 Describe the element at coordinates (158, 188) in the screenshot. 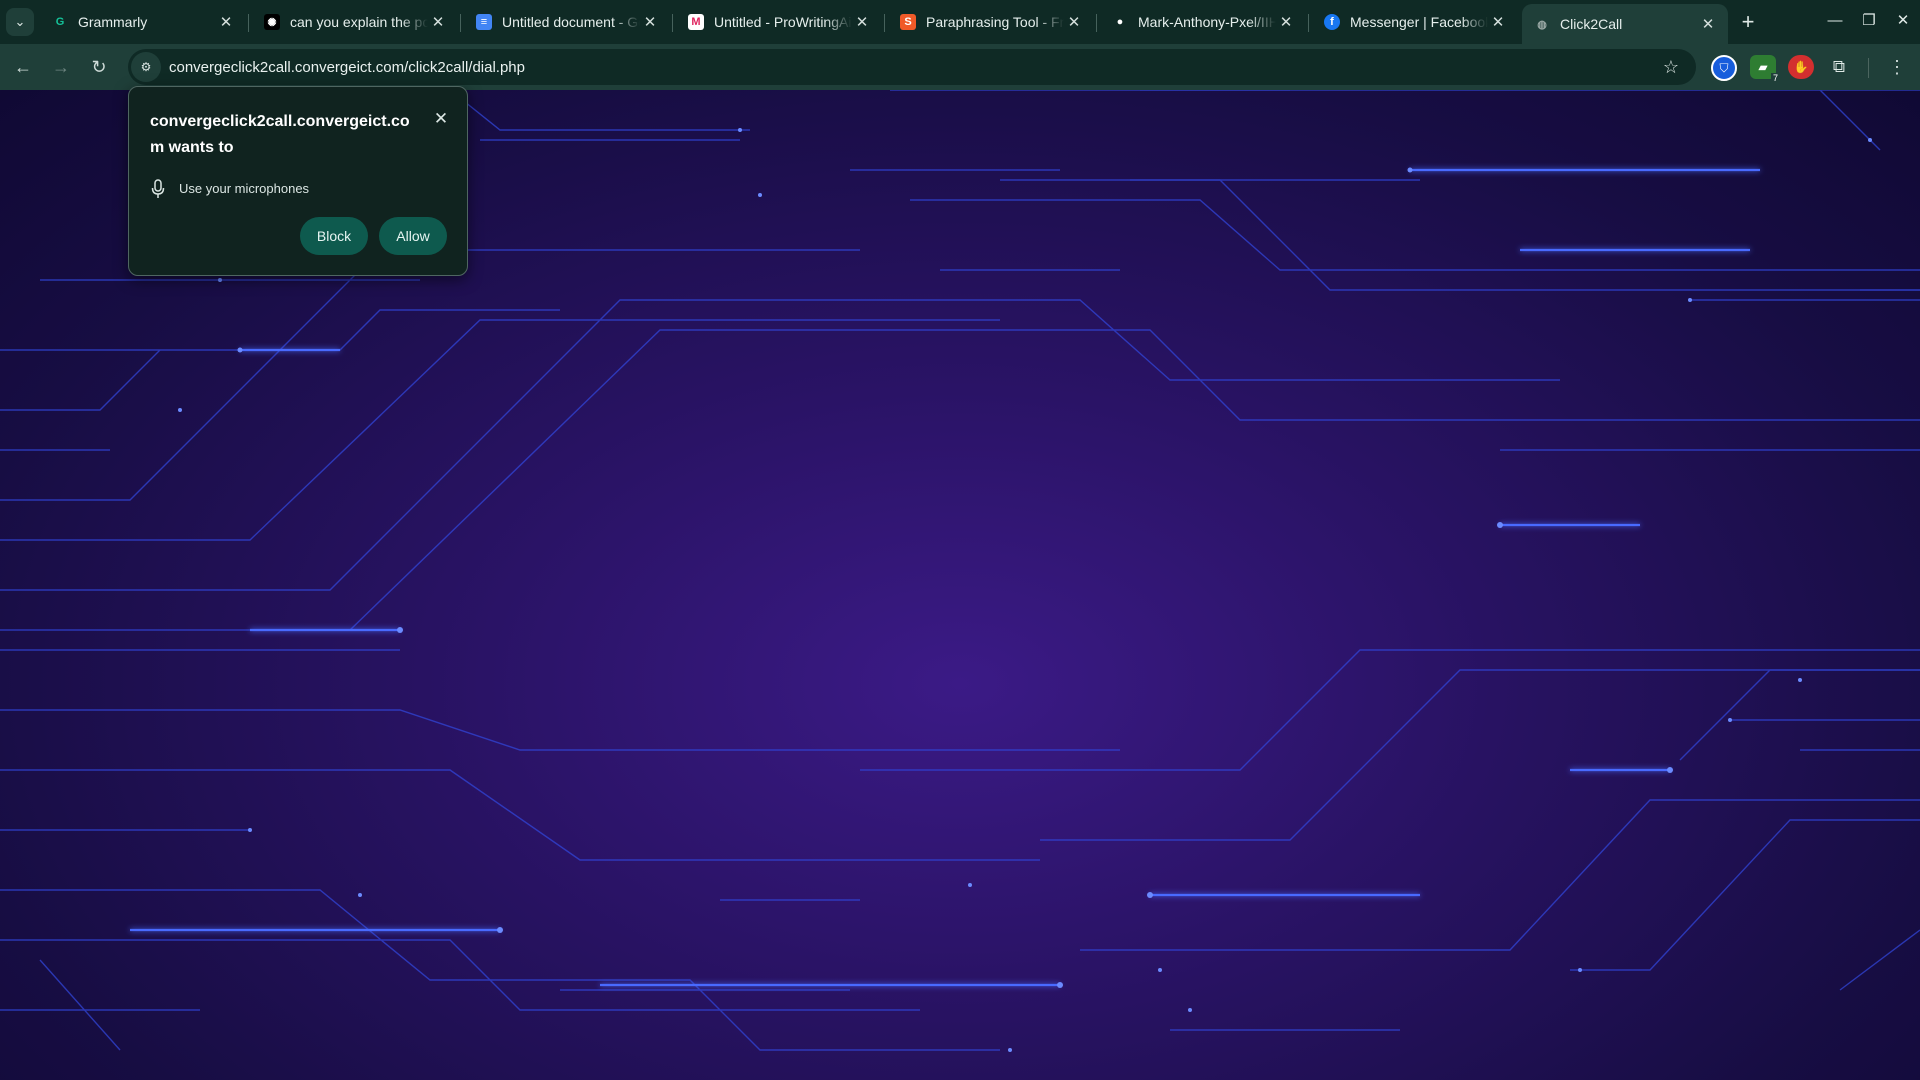

I see `microphone-icon` at that location.